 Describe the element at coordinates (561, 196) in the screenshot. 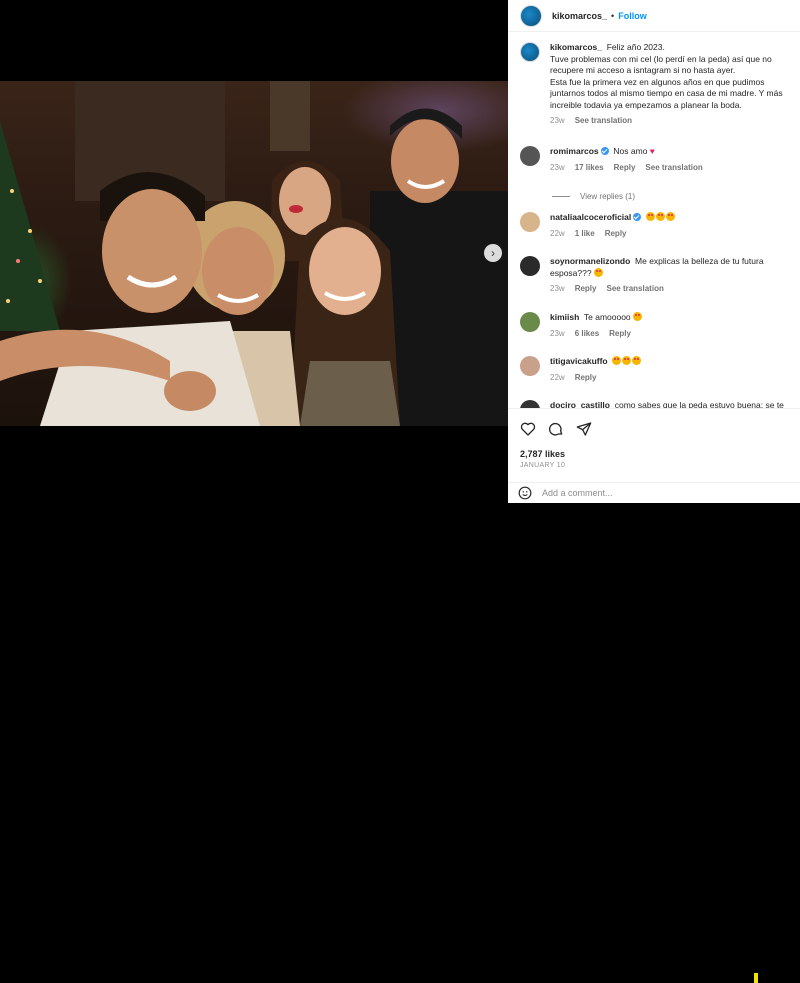

I see `replies-line` at that location.